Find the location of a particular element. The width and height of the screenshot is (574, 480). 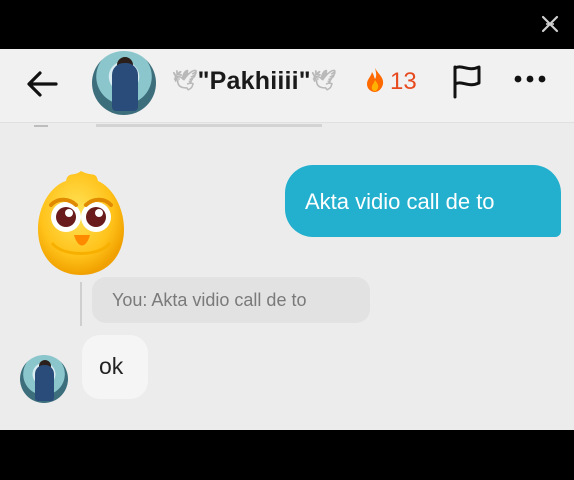

quoted-reply: You: Akta vidio call de to is located at coordinates (231, 300).